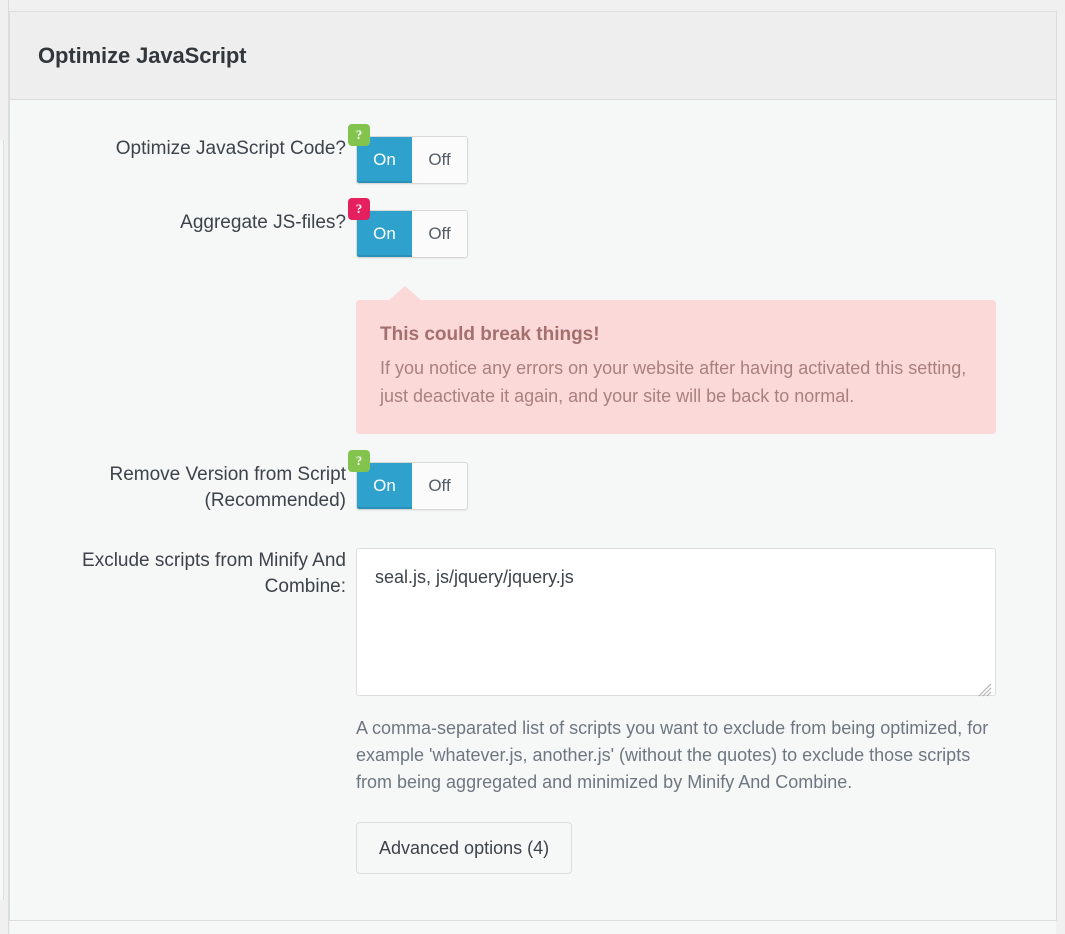 This screenshot has width=1065, height=934. I want to click on field-cell-optimize-js-code: On Off, so click(706, 160).